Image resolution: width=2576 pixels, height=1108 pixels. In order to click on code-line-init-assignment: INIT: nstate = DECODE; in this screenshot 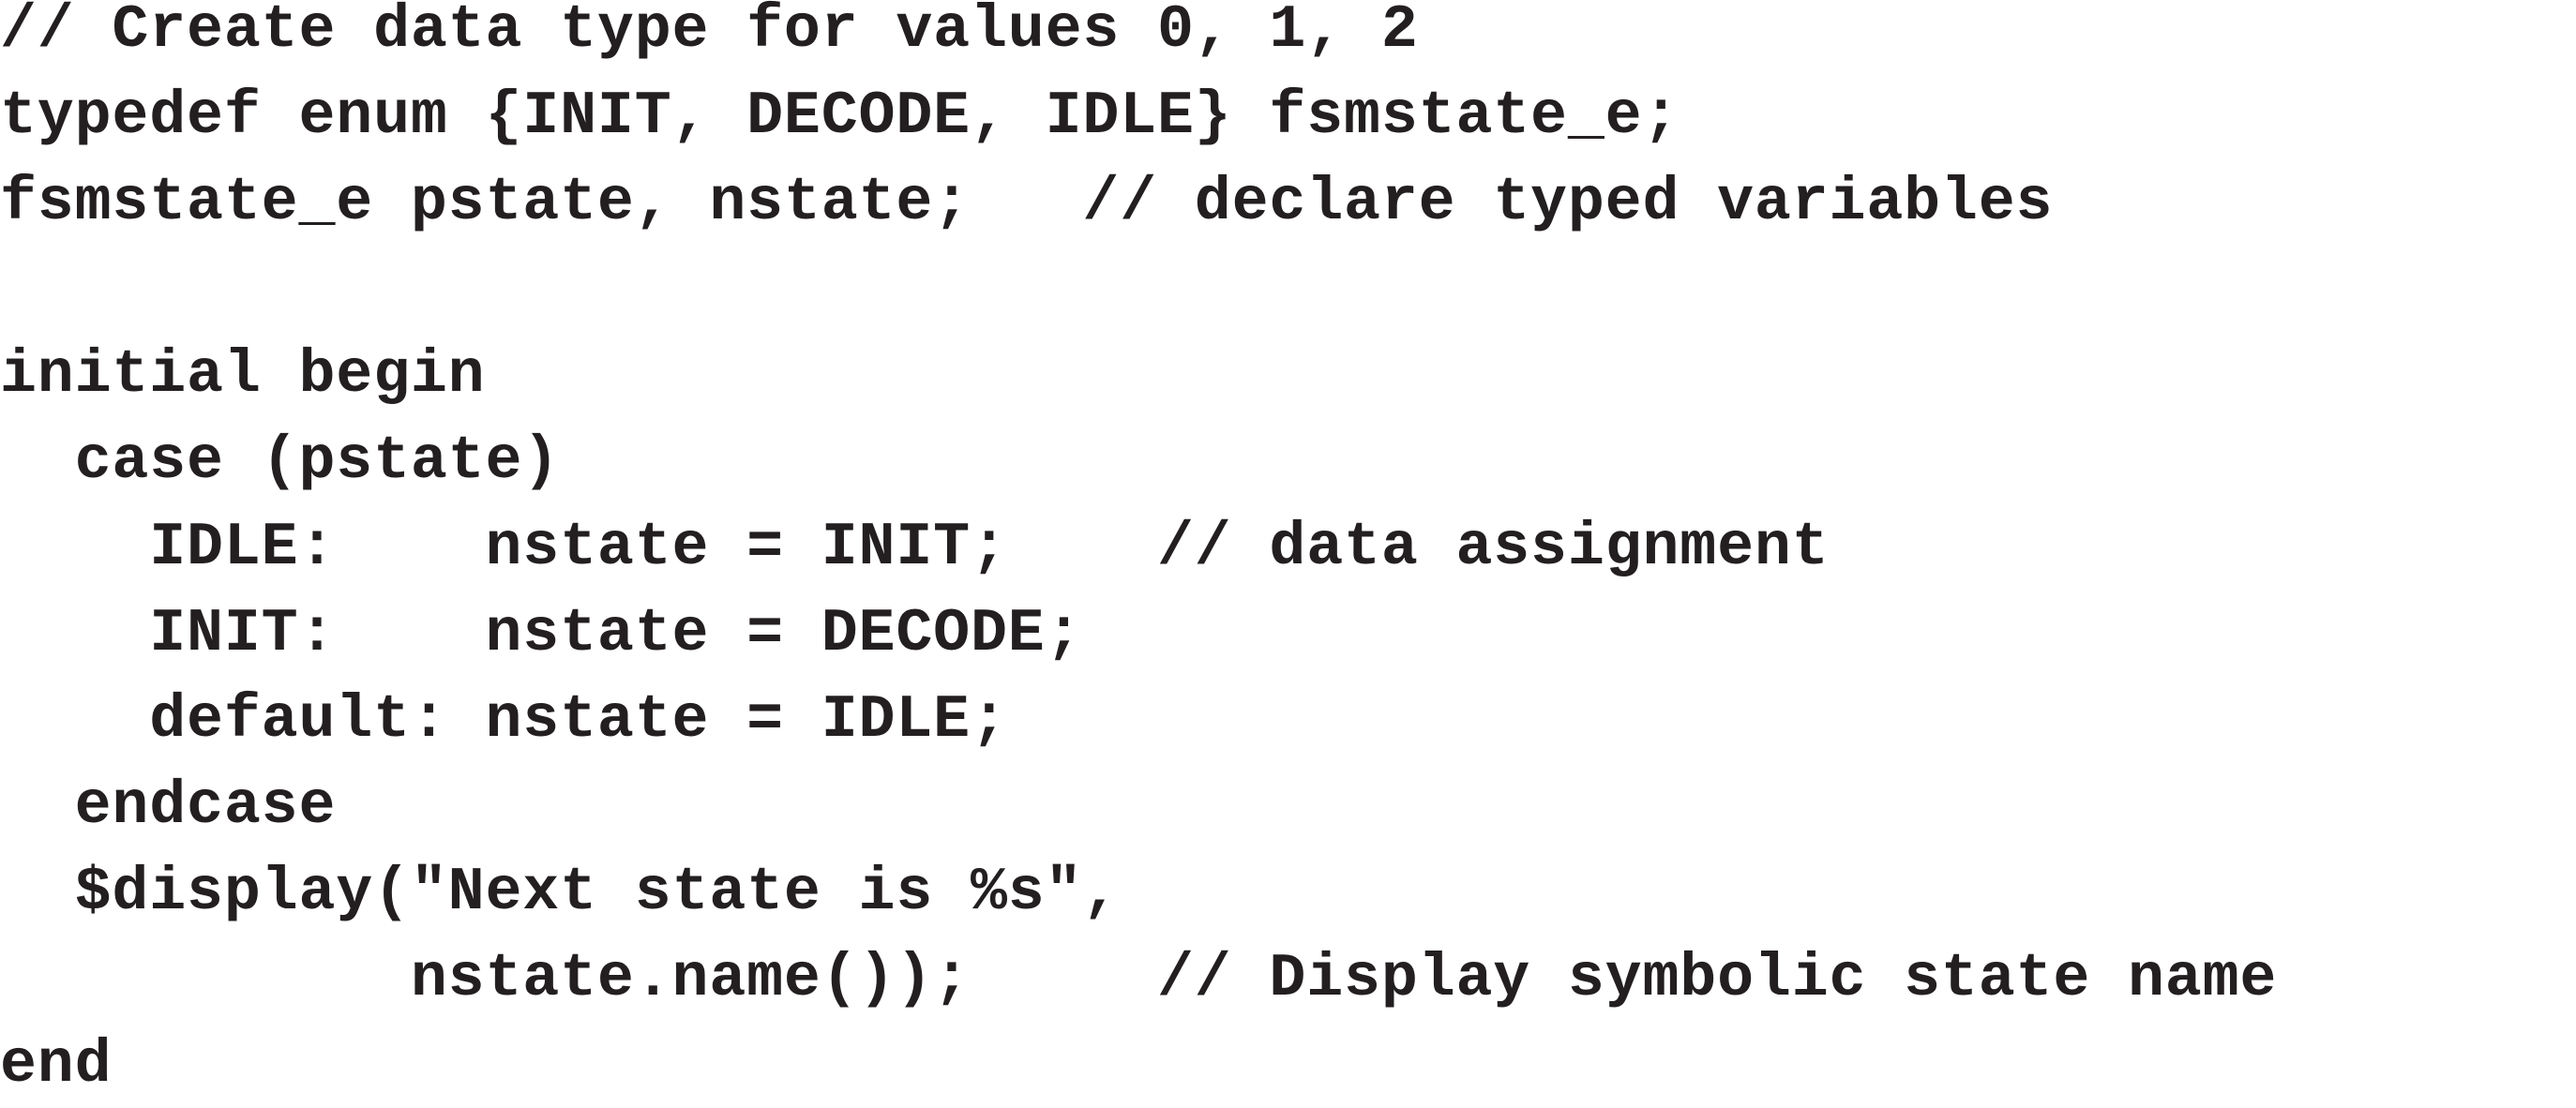, I will do `click(541, 633)`.